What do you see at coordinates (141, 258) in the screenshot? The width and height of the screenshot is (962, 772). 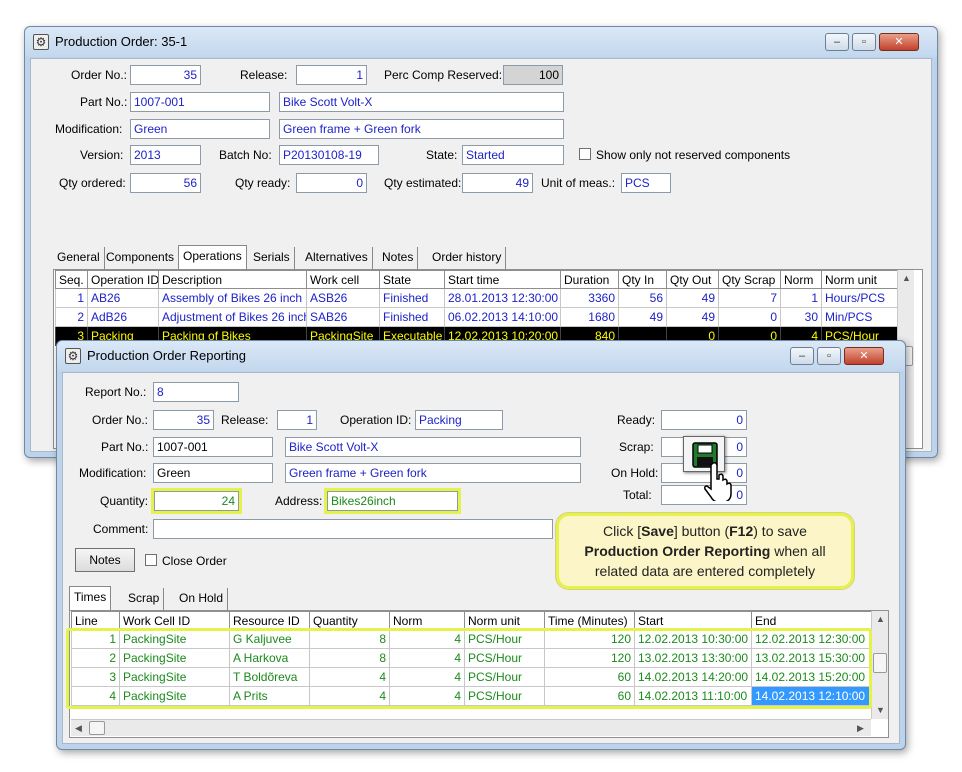 I see `tab-components: Components` at bounding box center [141, 258].